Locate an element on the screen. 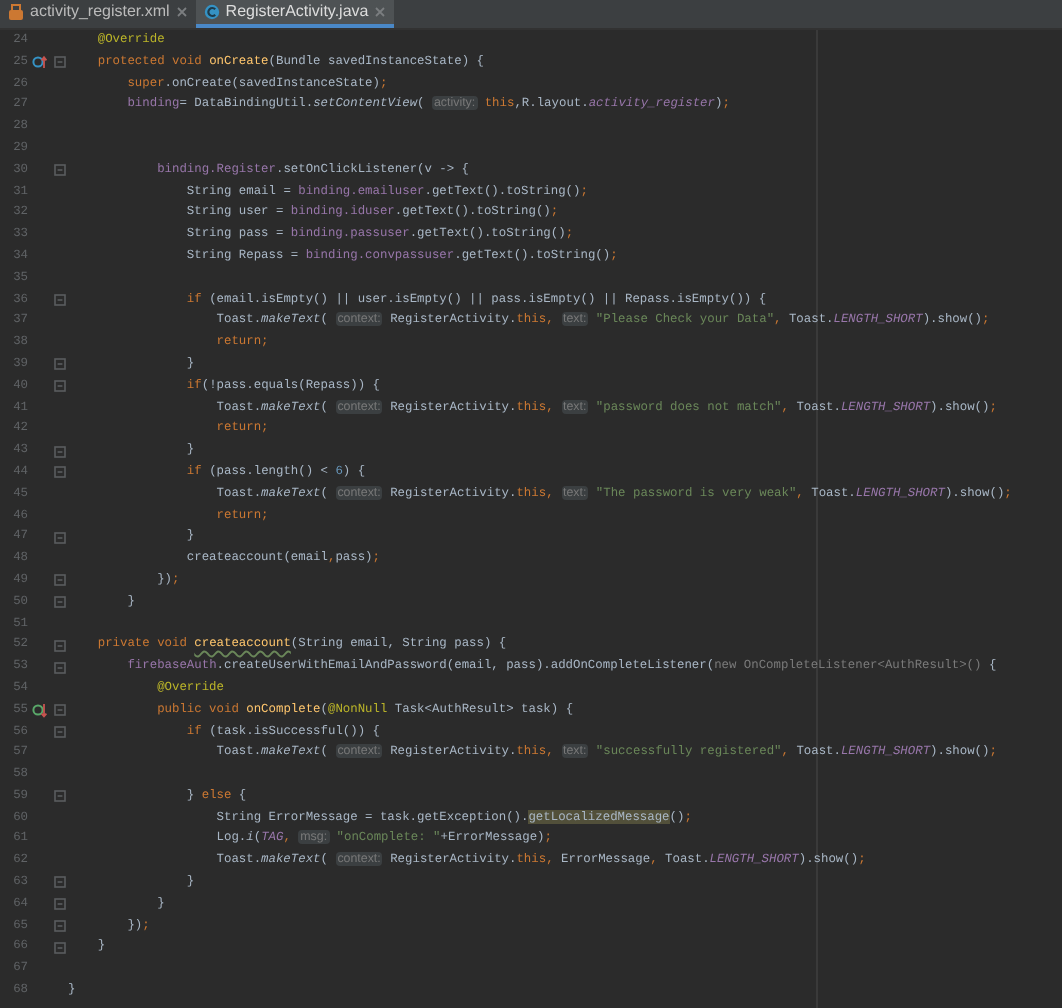 The image size is (1062, 1008). class-icon is located at coordinates (211, 12).